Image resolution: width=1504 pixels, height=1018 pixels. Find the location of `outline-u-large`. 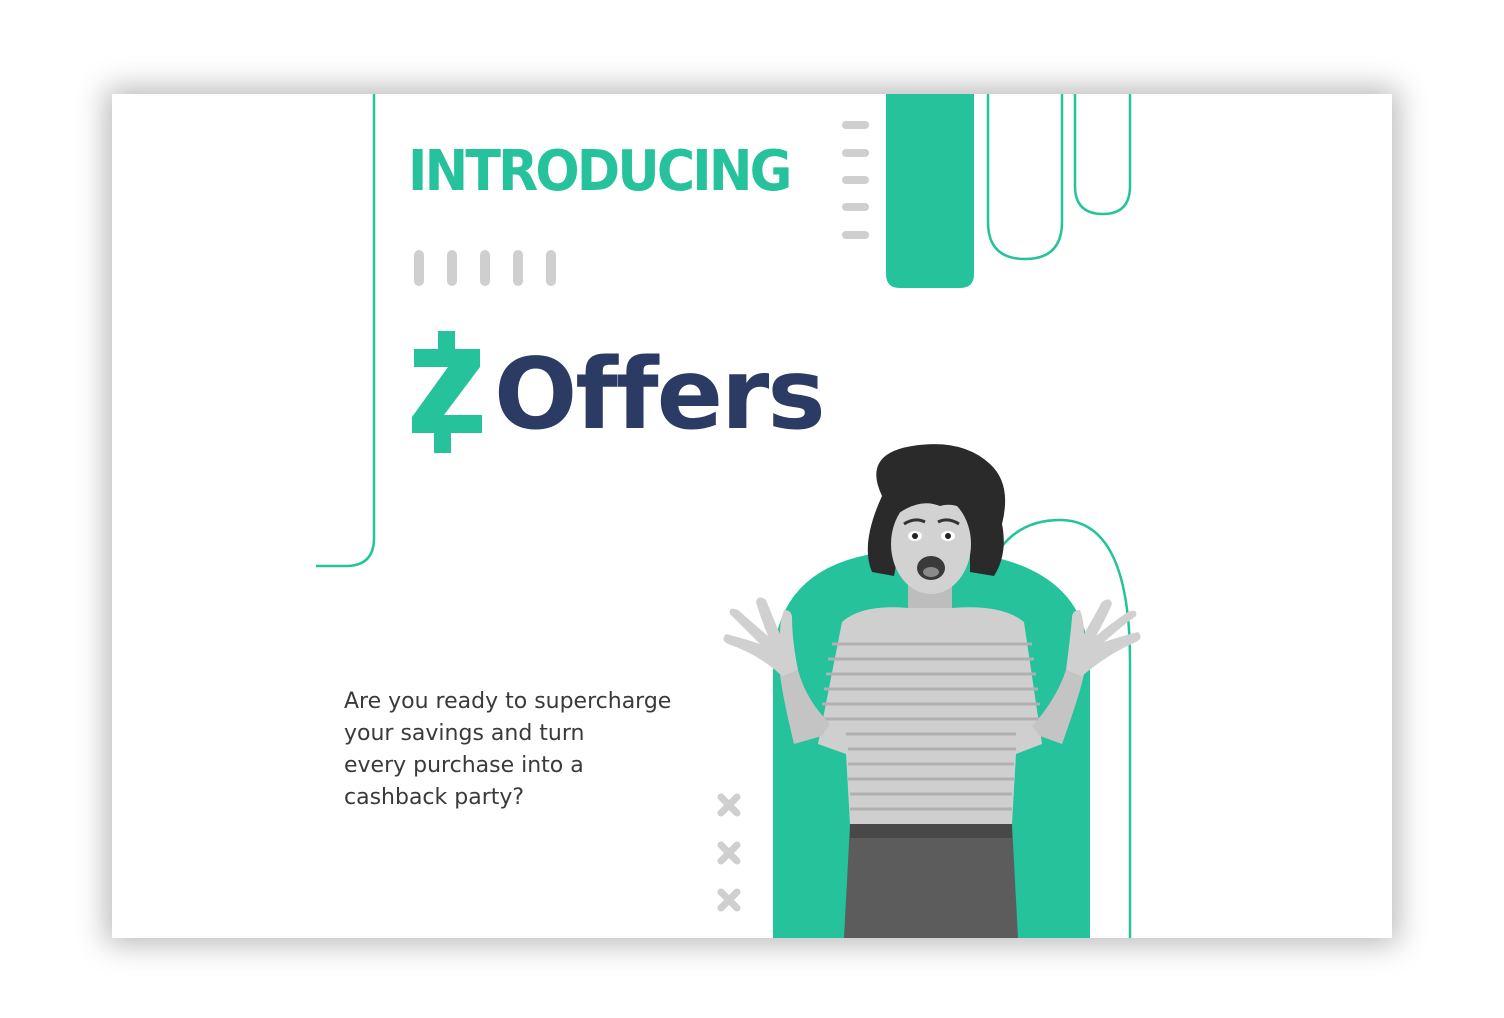

outline-u-large is located at coordinates (1025, 177).